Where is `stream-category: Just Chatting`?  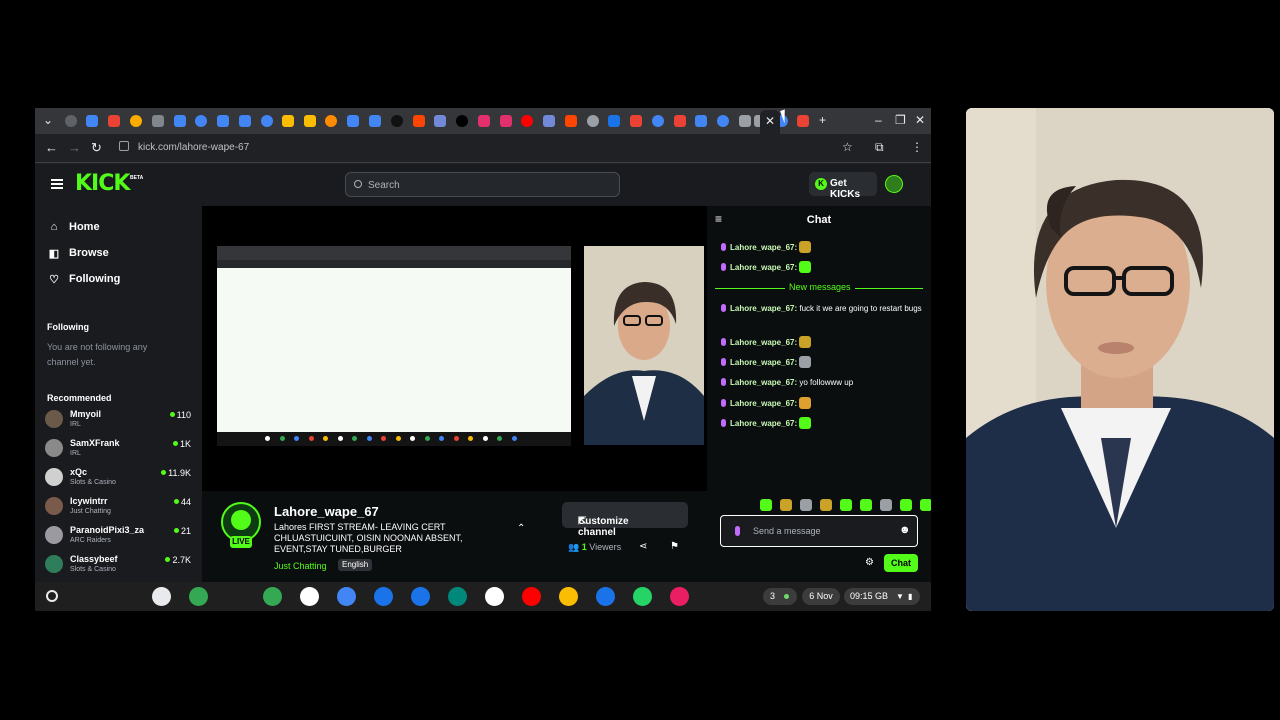 stream-category: Just Chatting is located at coordinates (300, 566).